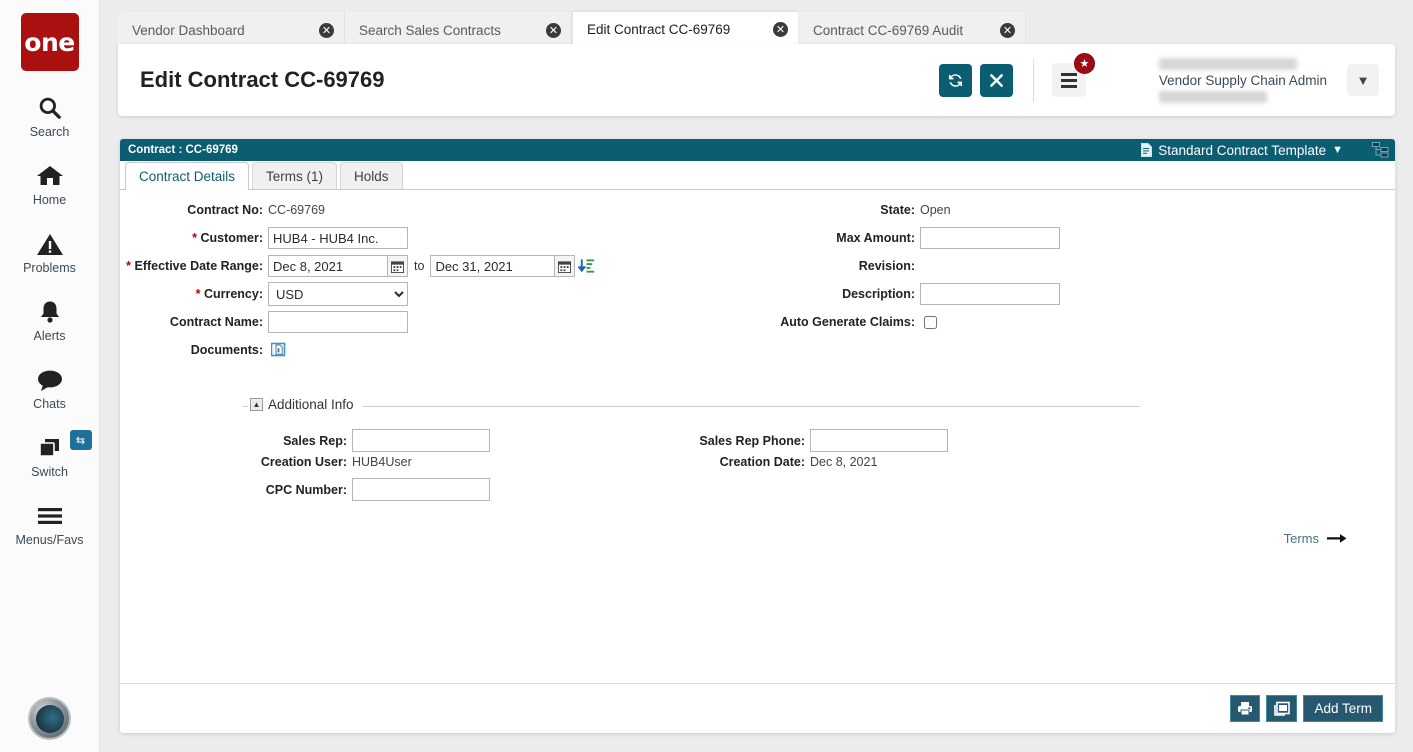 This screenshot has width=1413, height=752. I want to click on windows-stack-icon, so click(50, 448).